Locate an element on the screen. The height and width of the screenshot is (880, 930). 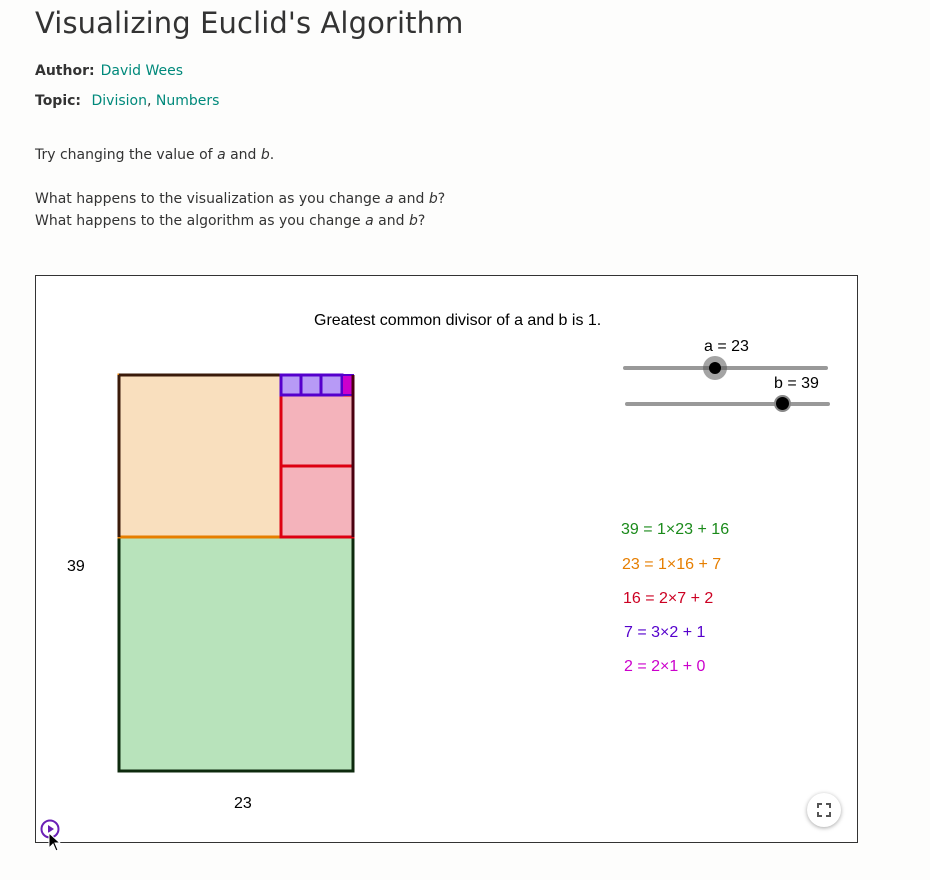
equation-step-4: 7 = 3×2 + 1 is located at coordinates (665, 632).